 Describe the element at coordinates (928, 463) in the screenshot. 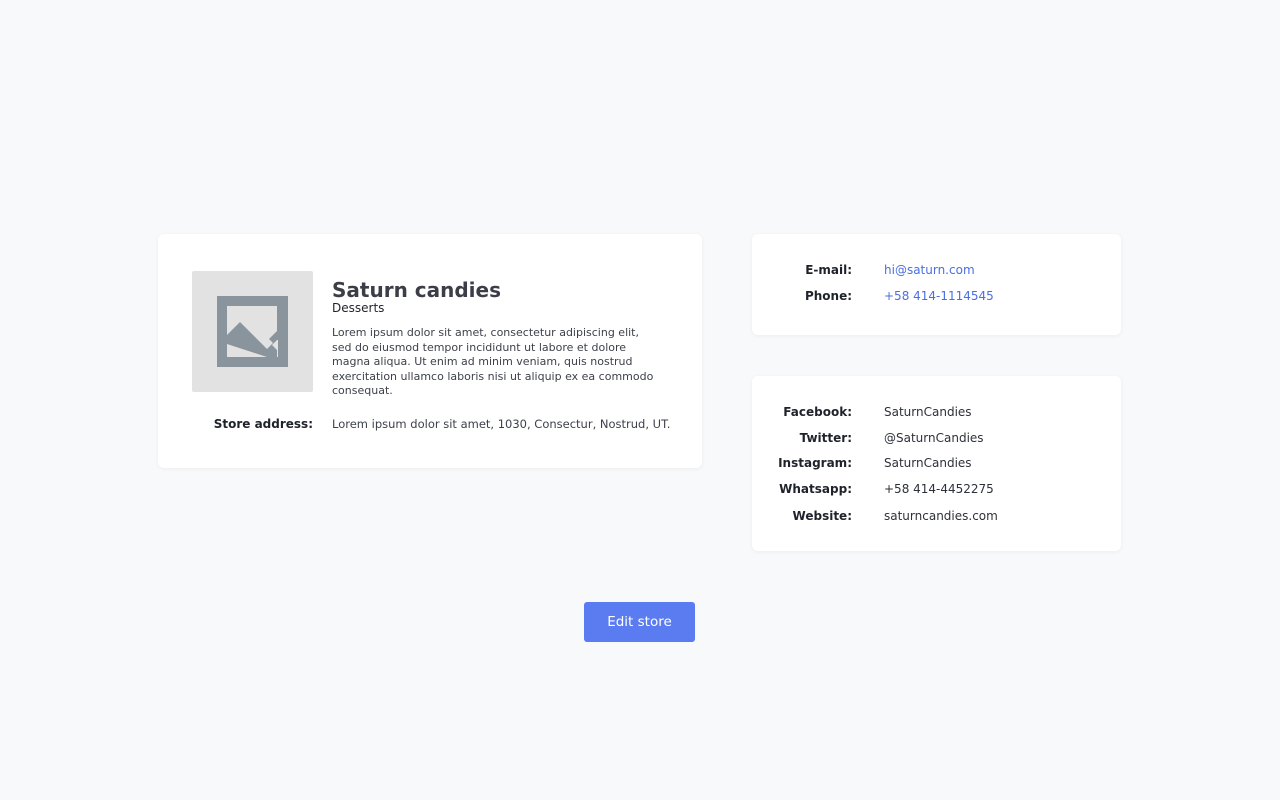

I see `instagram-value: SaturnCandies` at that location.